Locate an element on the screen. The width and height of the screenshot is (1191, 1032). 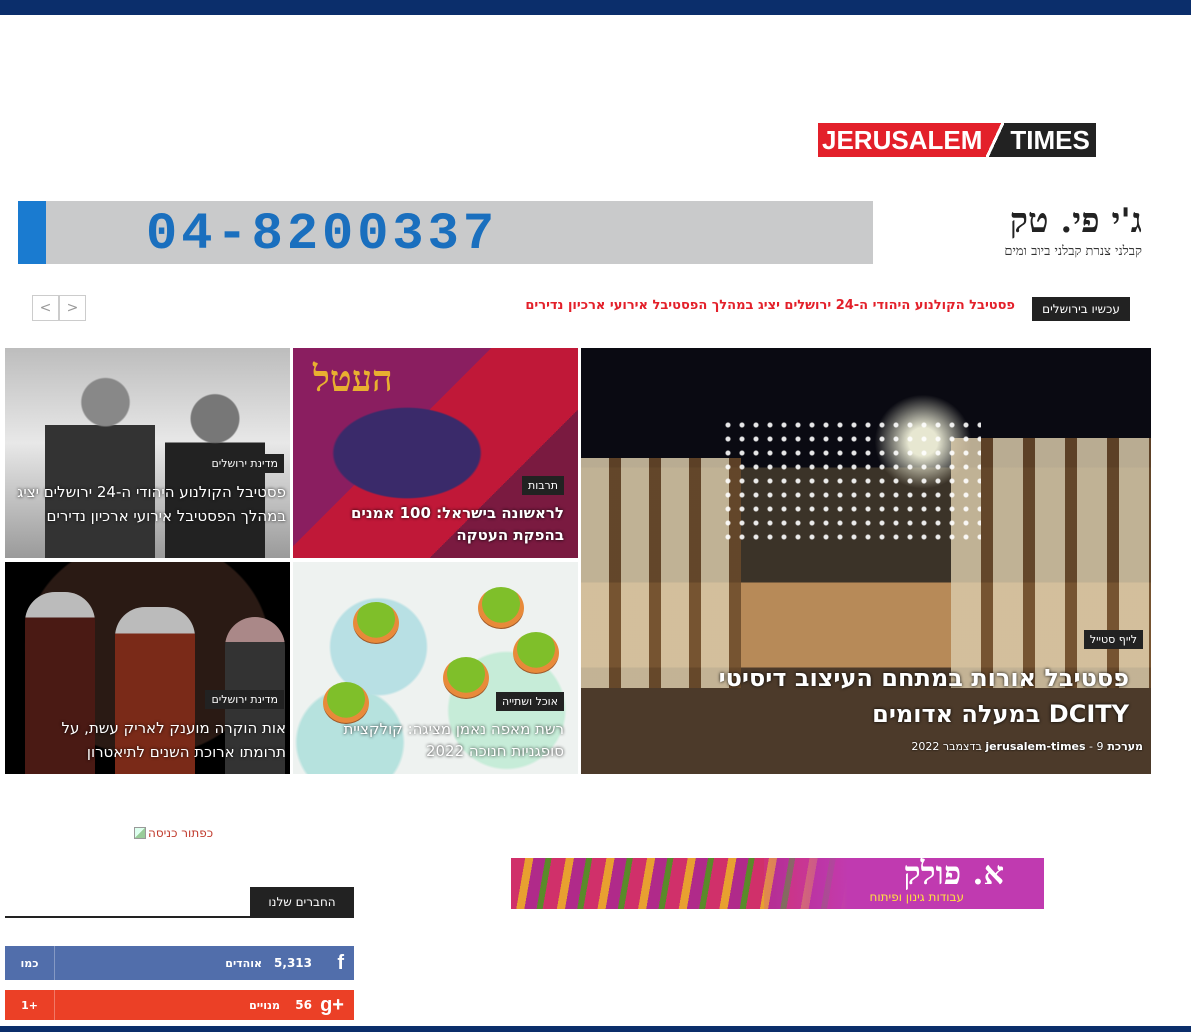
tile-image-building-right is located at coordinates (1051, 563).